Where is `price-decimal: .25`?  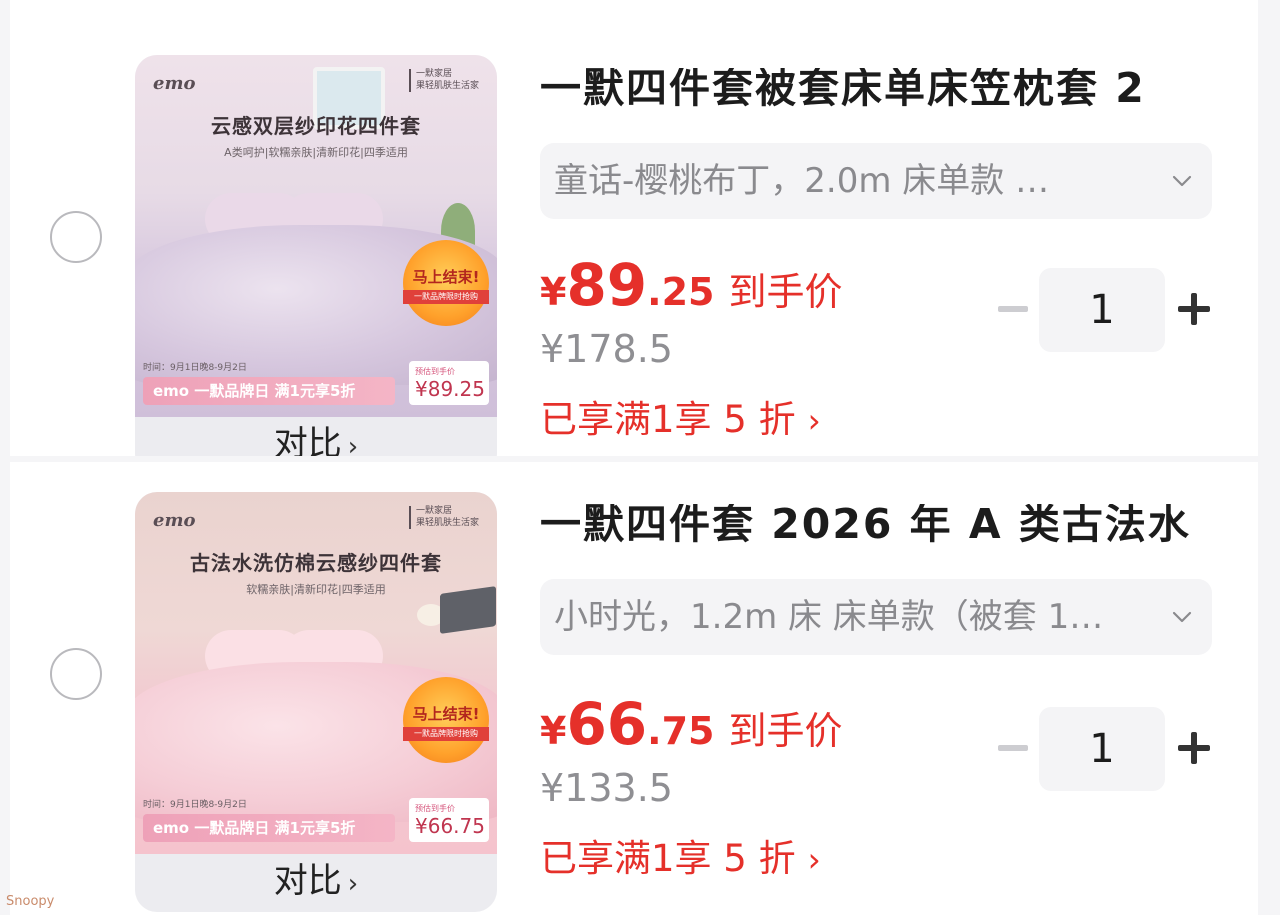 price-decimal: .25 is located at coordinates (681, 292).